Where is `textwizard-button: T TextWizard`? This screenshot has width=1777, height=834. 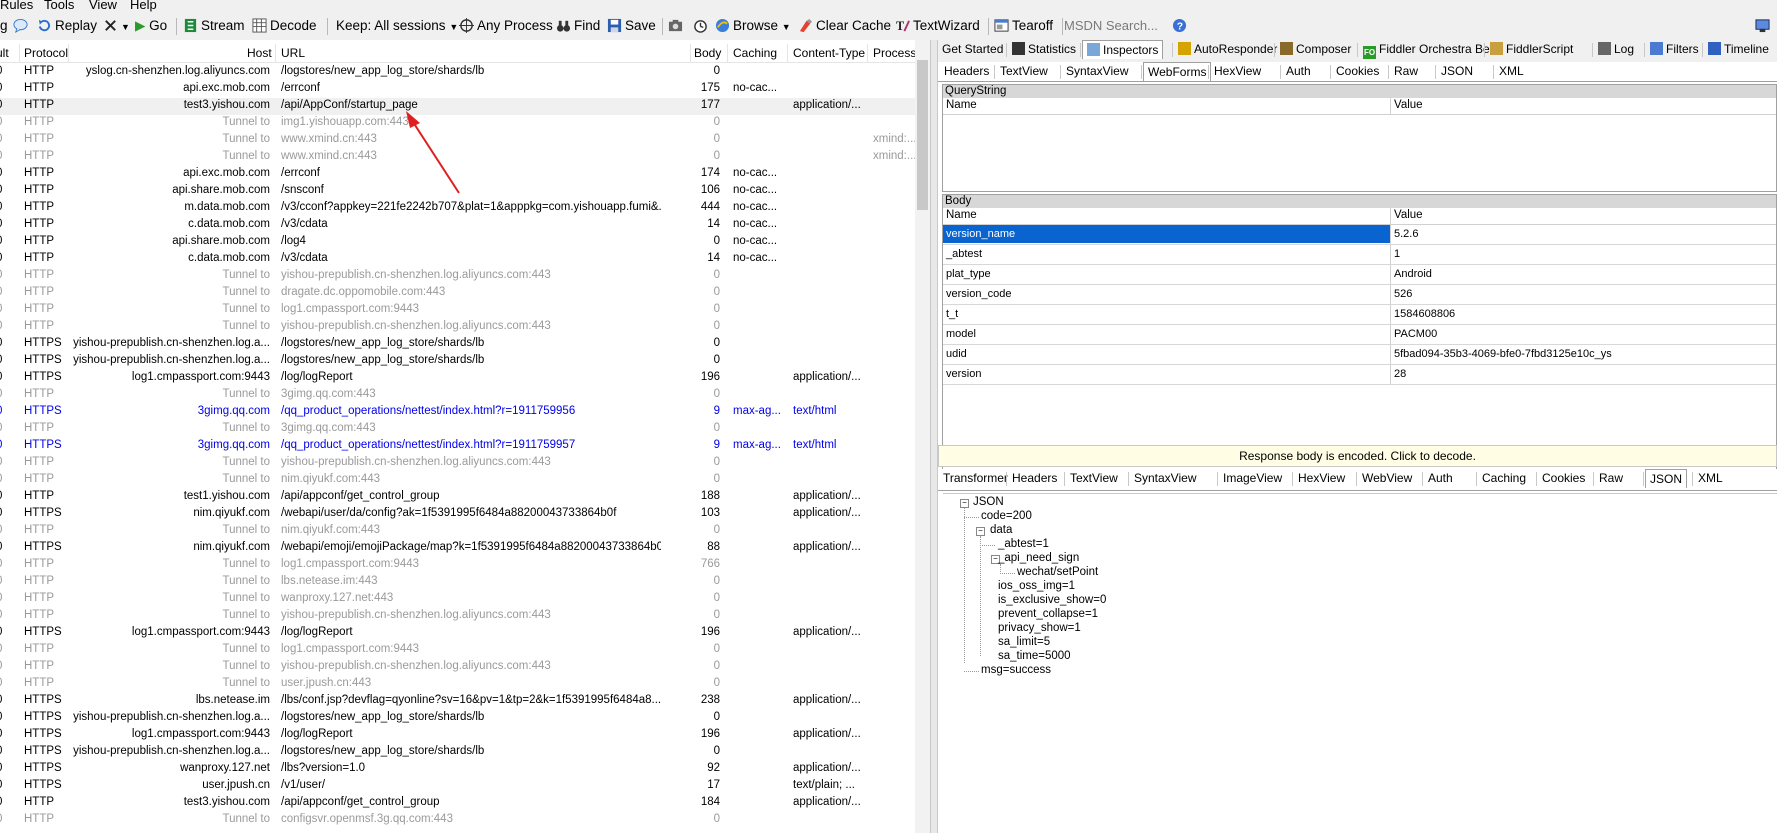
textwizard-button: T TextWizard is located at coordinates (937, 26).